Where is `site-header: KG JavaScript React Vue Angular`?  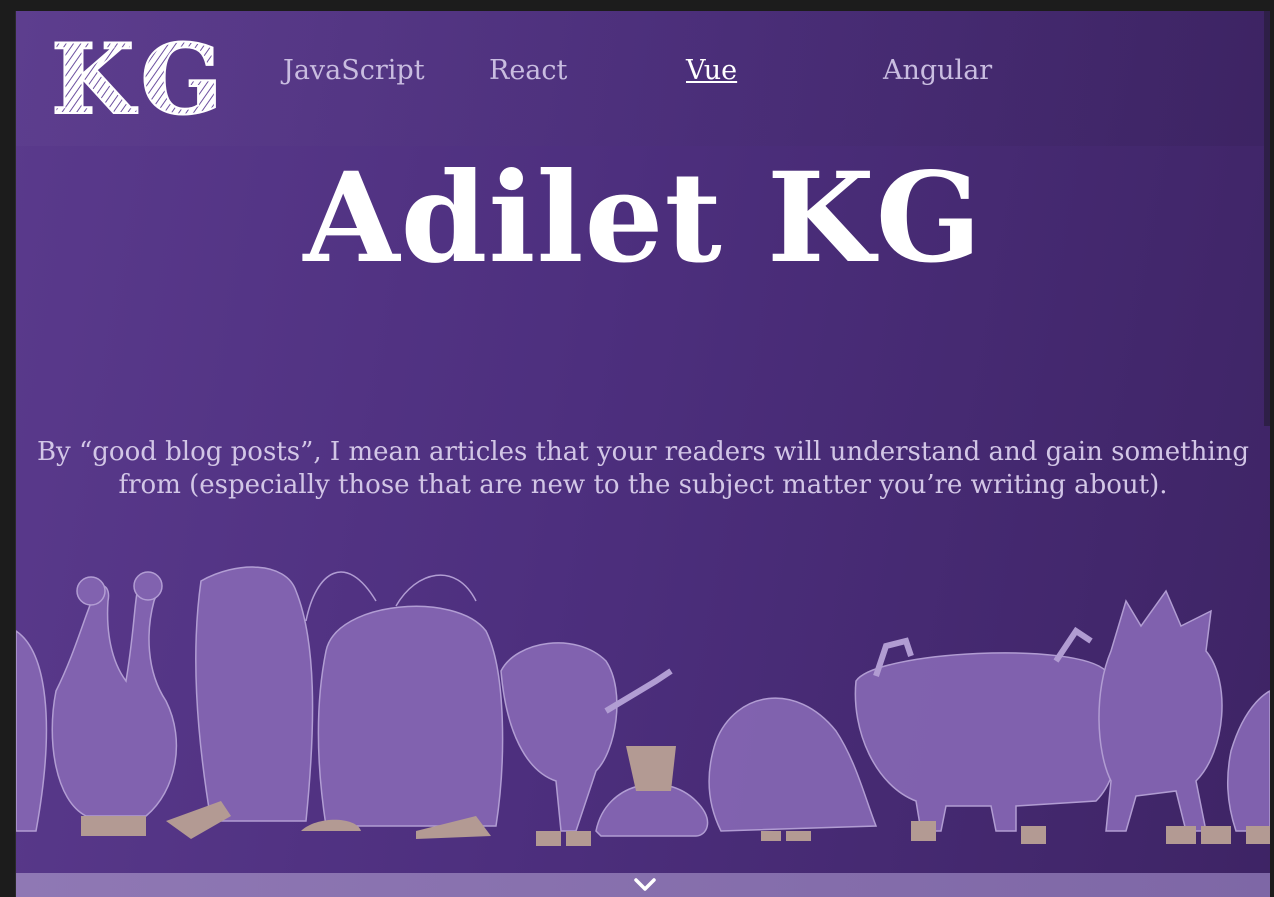 site-header: KG JavaScript React Vue Angular is located at coordinates (643, 78).